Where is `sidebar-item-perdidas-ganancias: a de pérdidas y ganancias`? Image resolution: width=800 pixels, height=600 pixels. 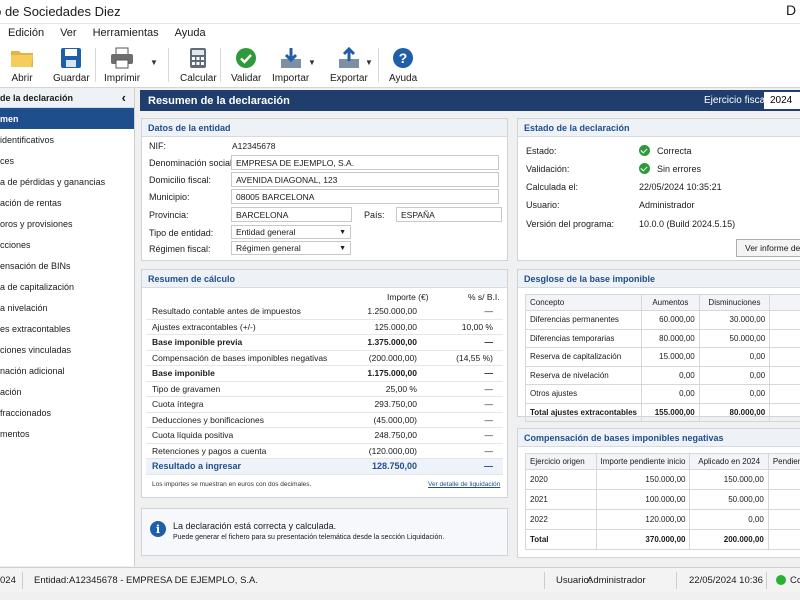 sidebar-item-perdidas-ganancias: a de pérdidas y ganancias is located at coordinates (67, 181).